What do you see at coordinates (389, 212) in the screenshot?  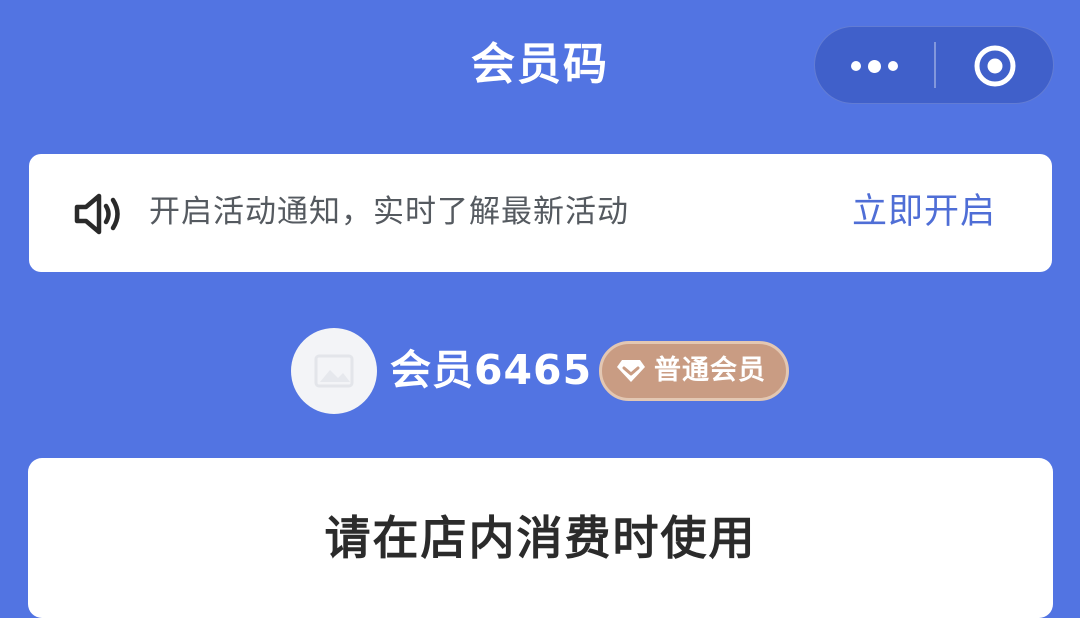 I see `notification-text: 开启活动通知，实时了解最新活动` at bounding box center [389, 212].